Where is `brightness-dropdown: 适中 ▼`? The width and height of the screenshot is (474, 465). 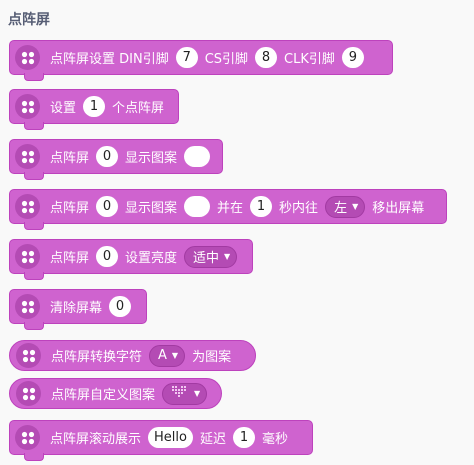 brightness-dropdown: 适中 ▼ is located at coordinates (211, 256).